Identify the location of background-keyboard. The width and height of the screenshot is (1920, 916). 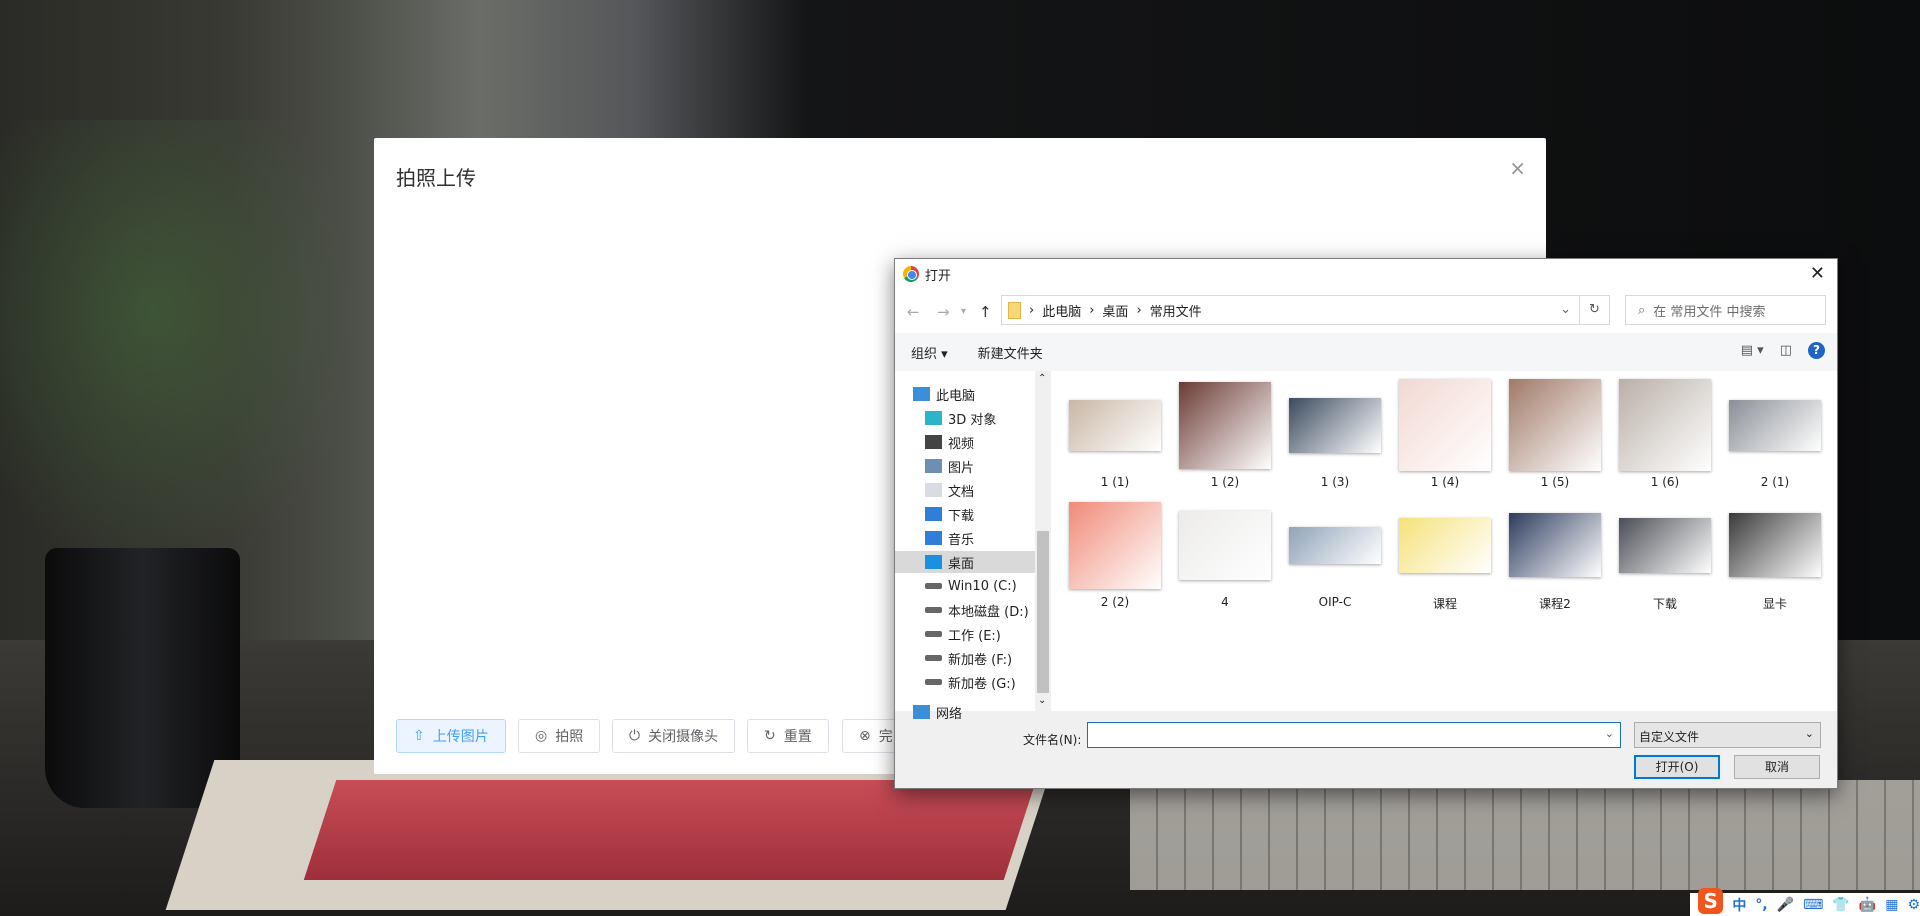
(1525, 835).